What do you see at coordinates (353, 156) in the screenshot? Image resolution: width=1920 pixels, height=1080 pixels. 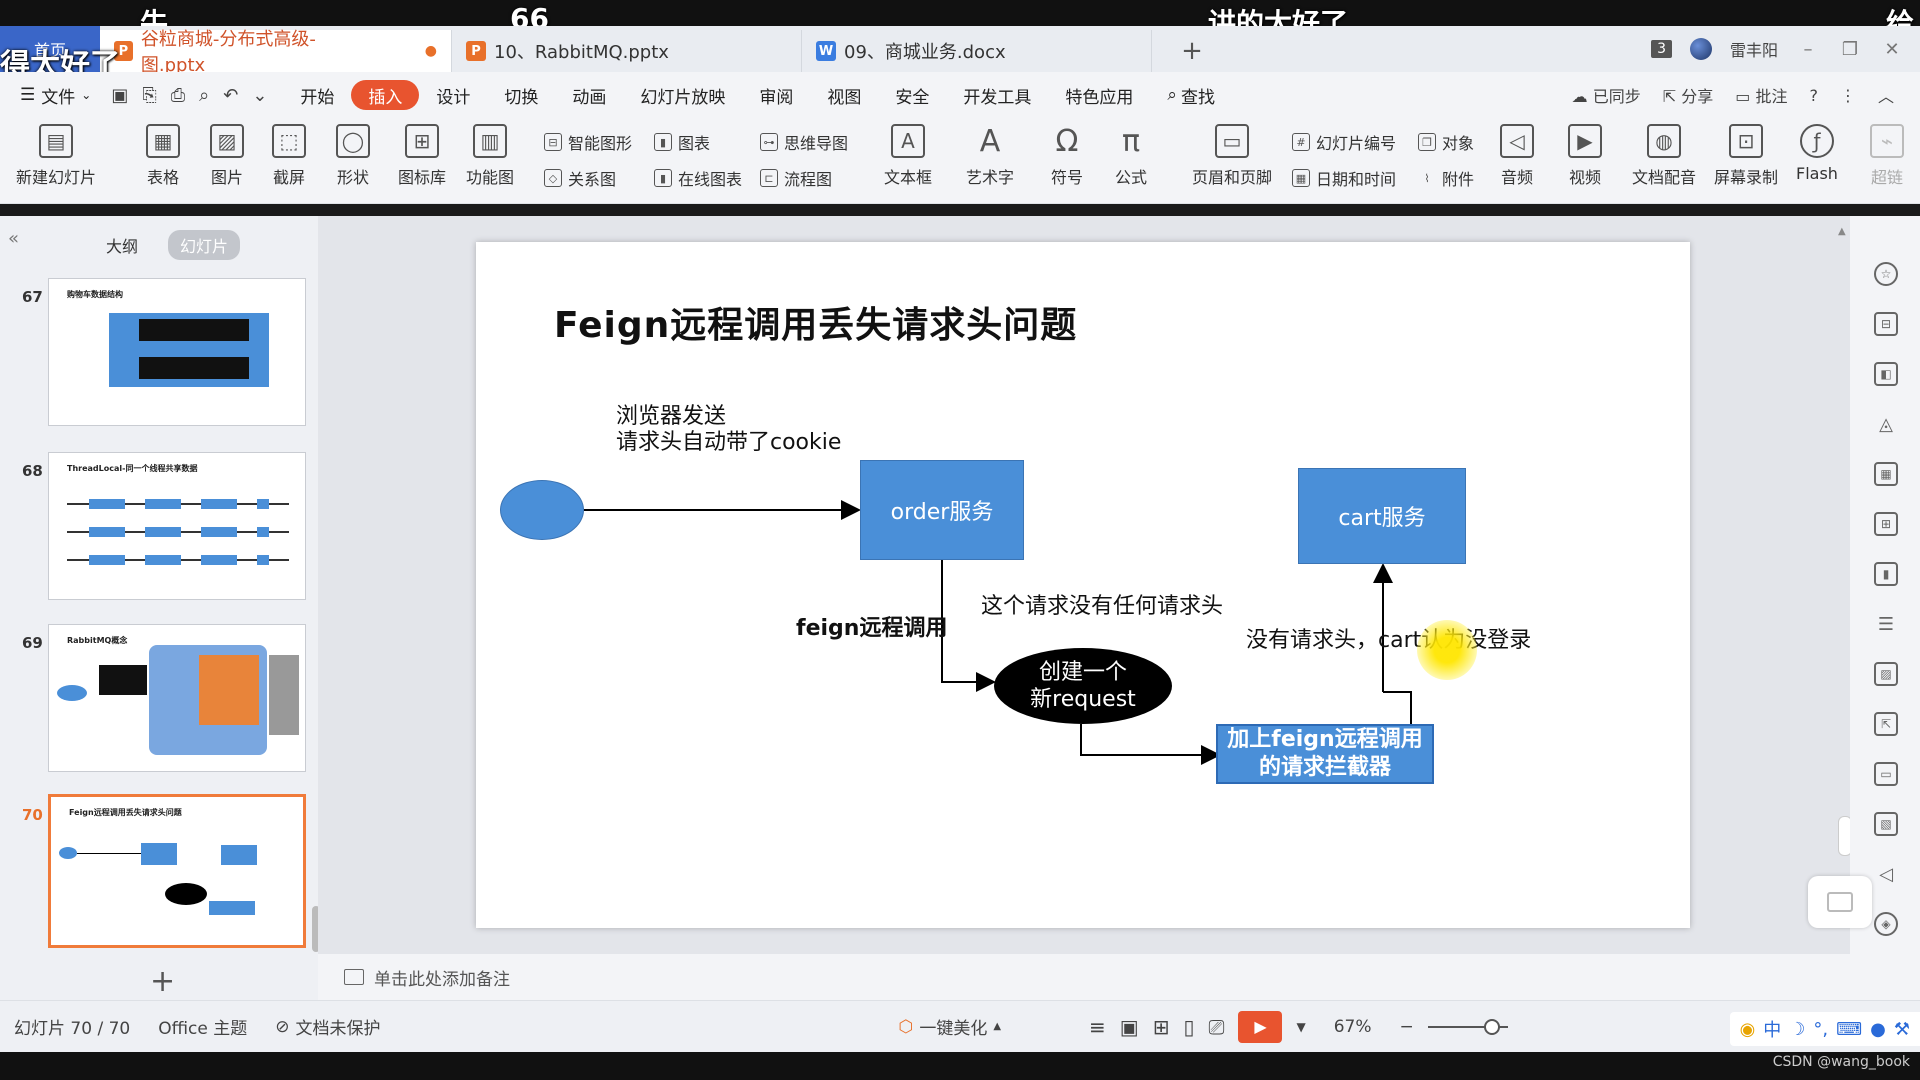 I see `shape-button: ◯ 形状` at bounding box center [353, 156].